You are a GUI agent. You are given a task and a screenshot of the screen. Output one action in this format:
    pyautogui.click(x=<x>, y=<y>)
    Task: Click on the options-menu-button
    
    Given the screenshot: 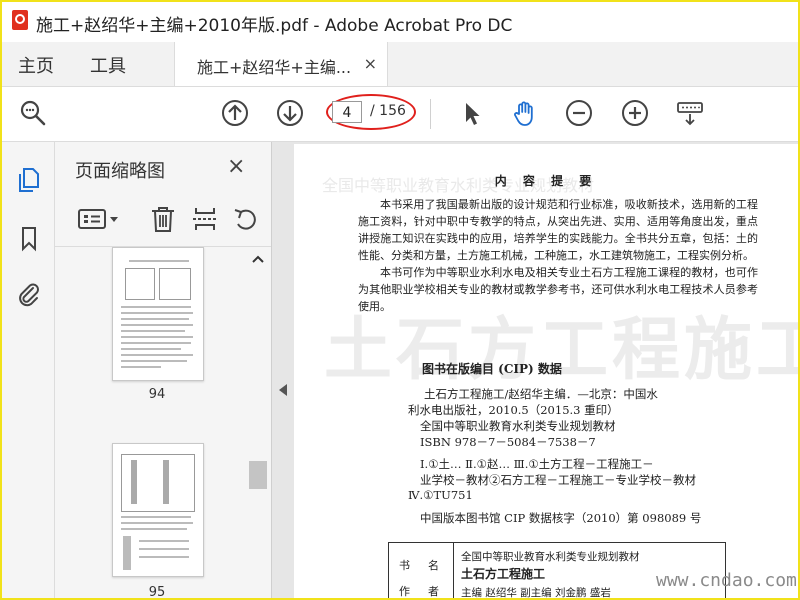 What is the action you would take?
    pyautogui.click(x=100, y=219)
    